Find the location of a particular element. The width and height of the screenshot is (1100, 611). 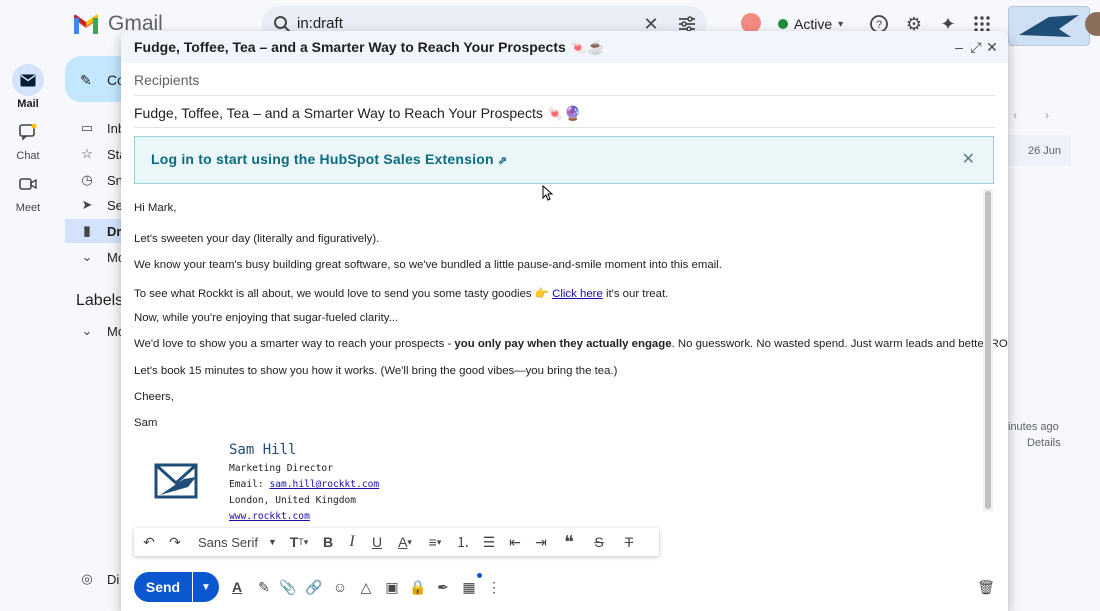

discover-icon: ◎ is located at coordinates (87, 578).